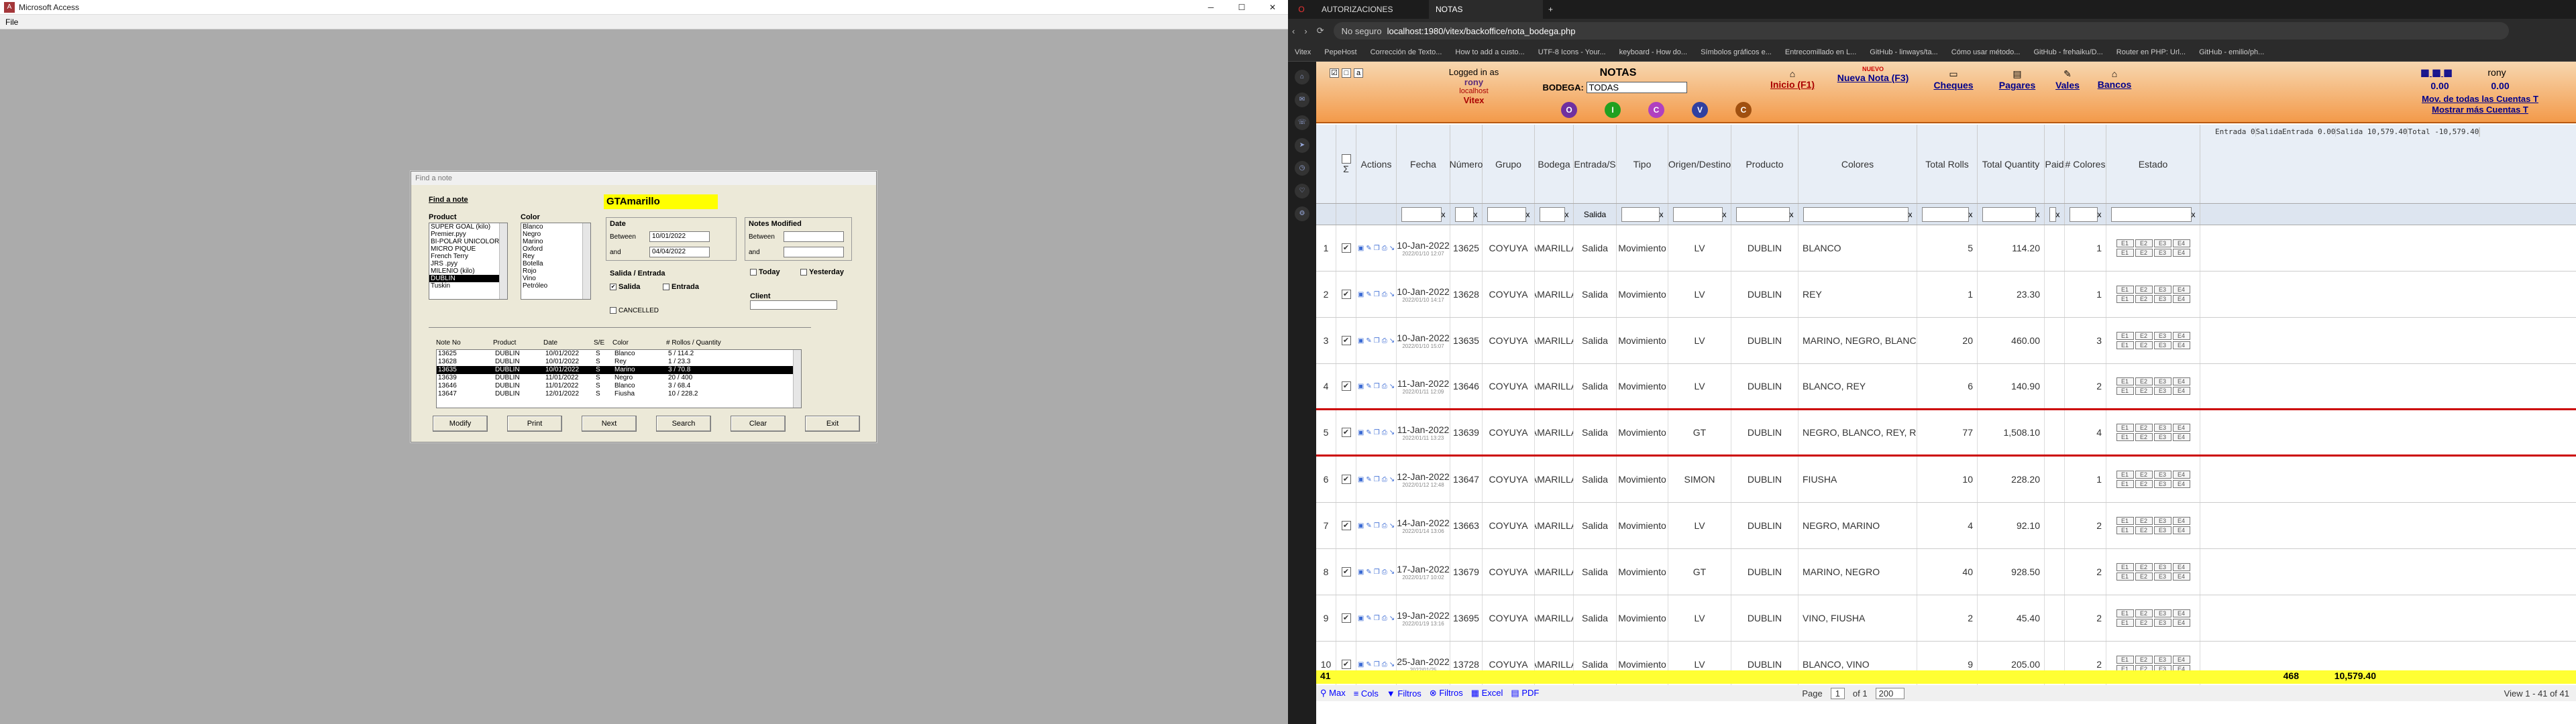  I want to click on product-list-item: MILENIO (kilo), so click(468, 271).